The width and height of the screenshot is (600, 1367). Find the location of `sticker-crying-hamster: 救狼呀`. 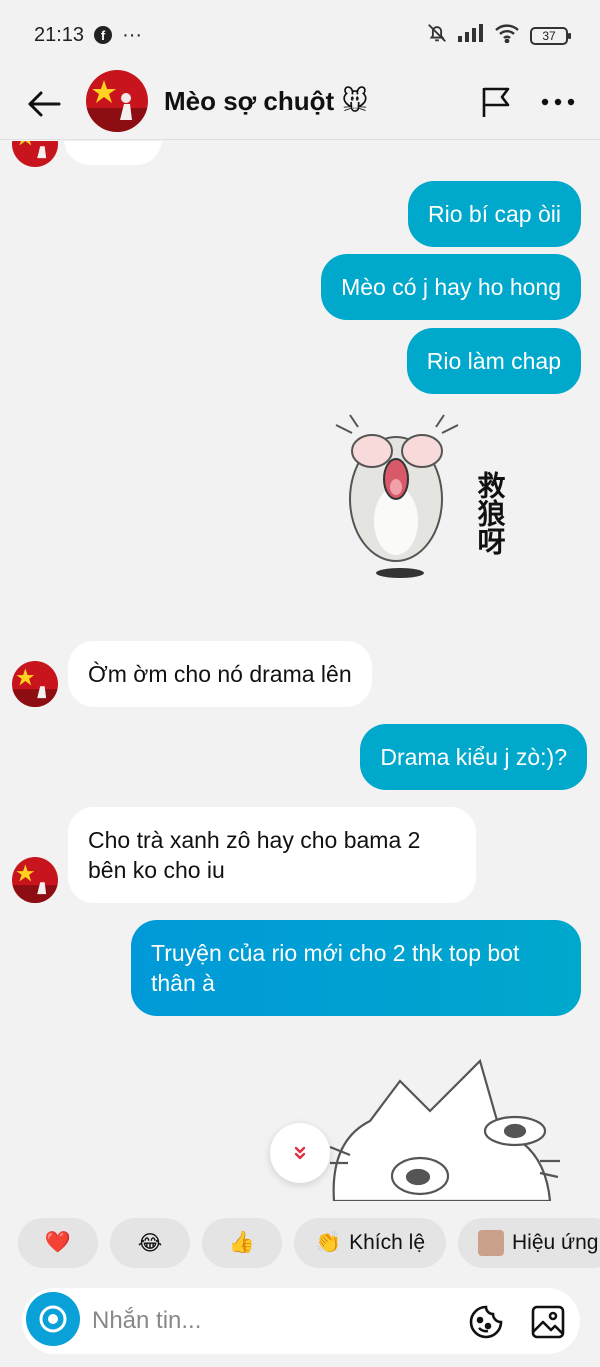

sticker-crying-hamster: 救狼呀 is located at coordinates (430, 496).